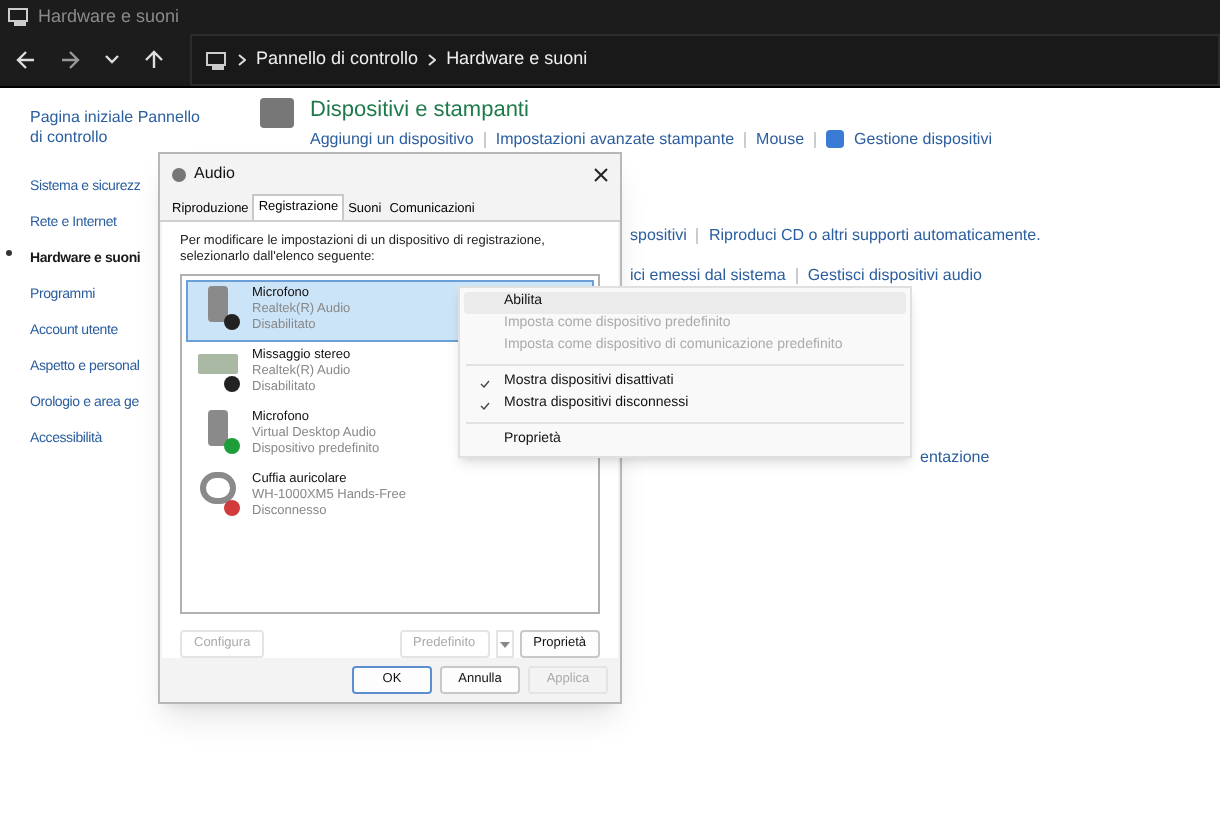 The image size is (1220, 816). Describe the element at coordinates (780, 139) in the screenshot. I see `link: Mouse` at that location.